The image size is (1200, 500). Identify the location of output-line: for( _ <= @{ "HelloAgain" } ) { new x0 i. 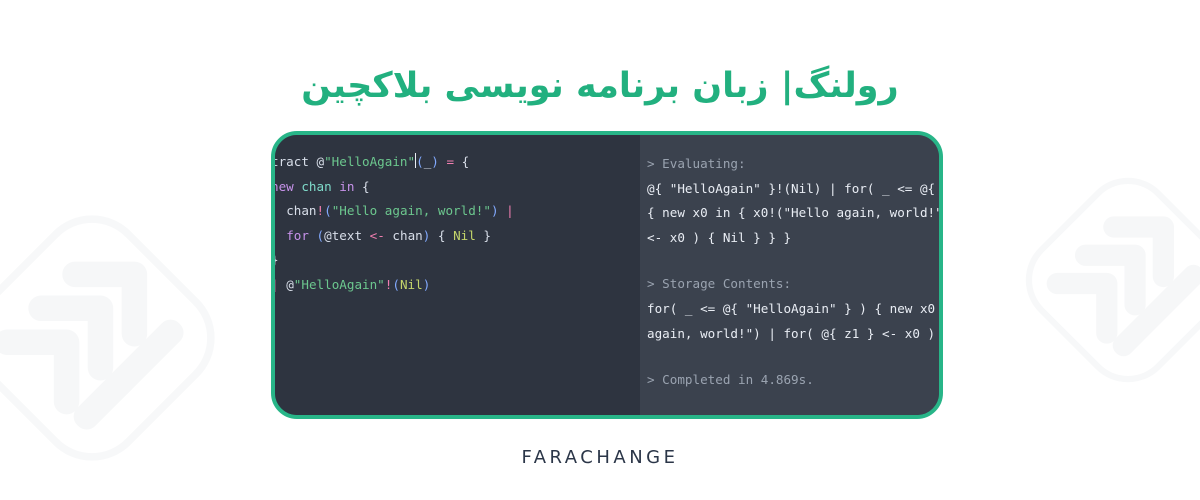
(793, 308).